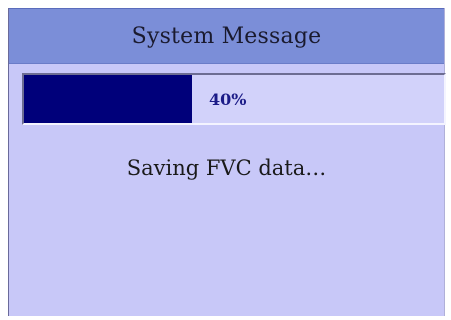  What do you see at coordinates (228, 99) in the screenshot?
I see `progress-percent-label: 40%` at bounding box center [228, 99].